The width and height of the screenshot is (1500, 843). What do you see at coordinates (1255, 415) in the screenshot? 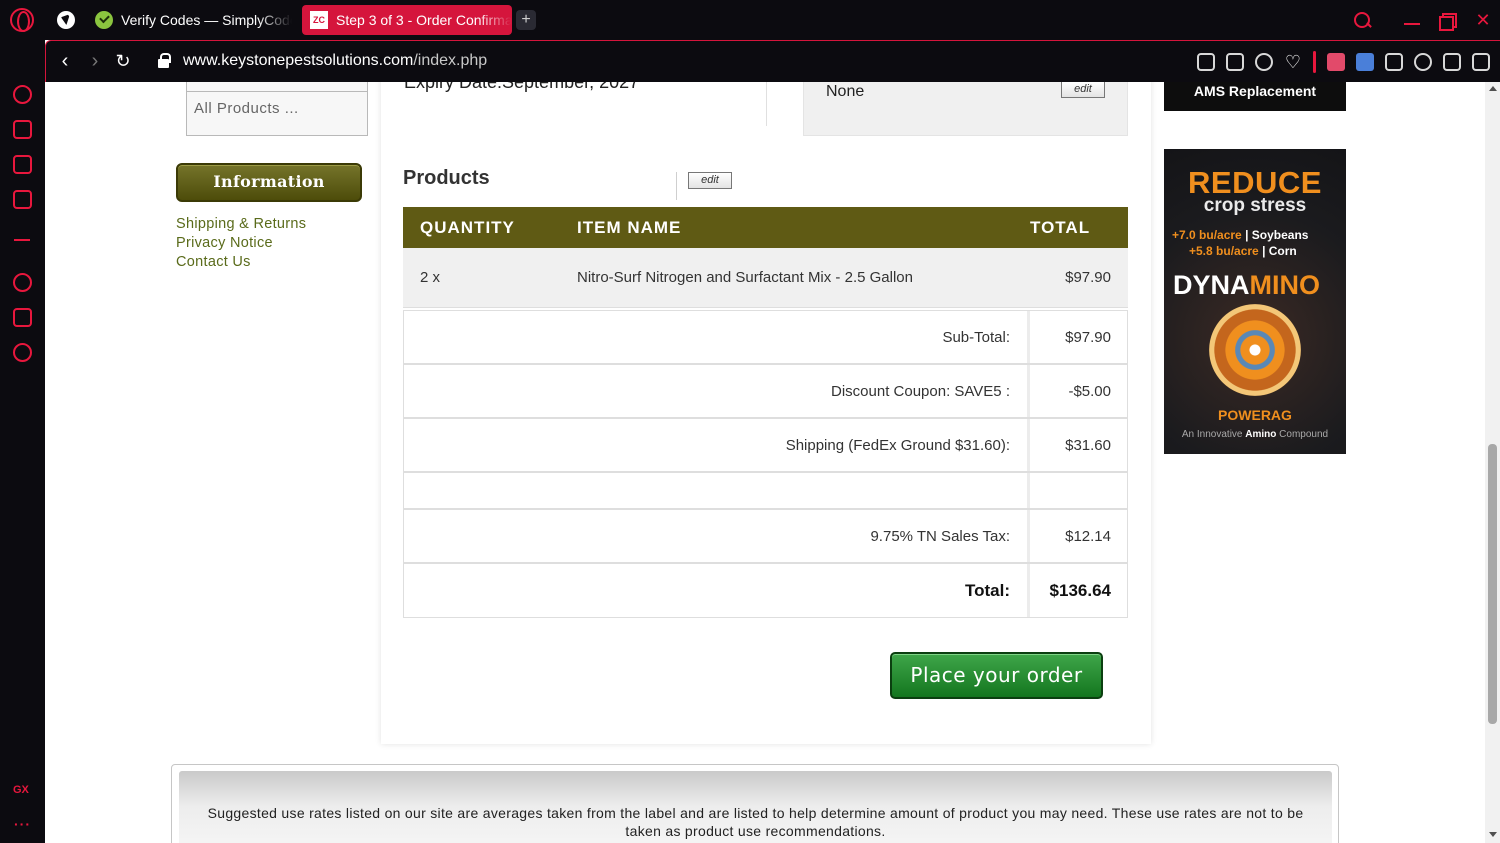
I see `powerag-logo: POWERAG` at bounding box center [1255, 415].